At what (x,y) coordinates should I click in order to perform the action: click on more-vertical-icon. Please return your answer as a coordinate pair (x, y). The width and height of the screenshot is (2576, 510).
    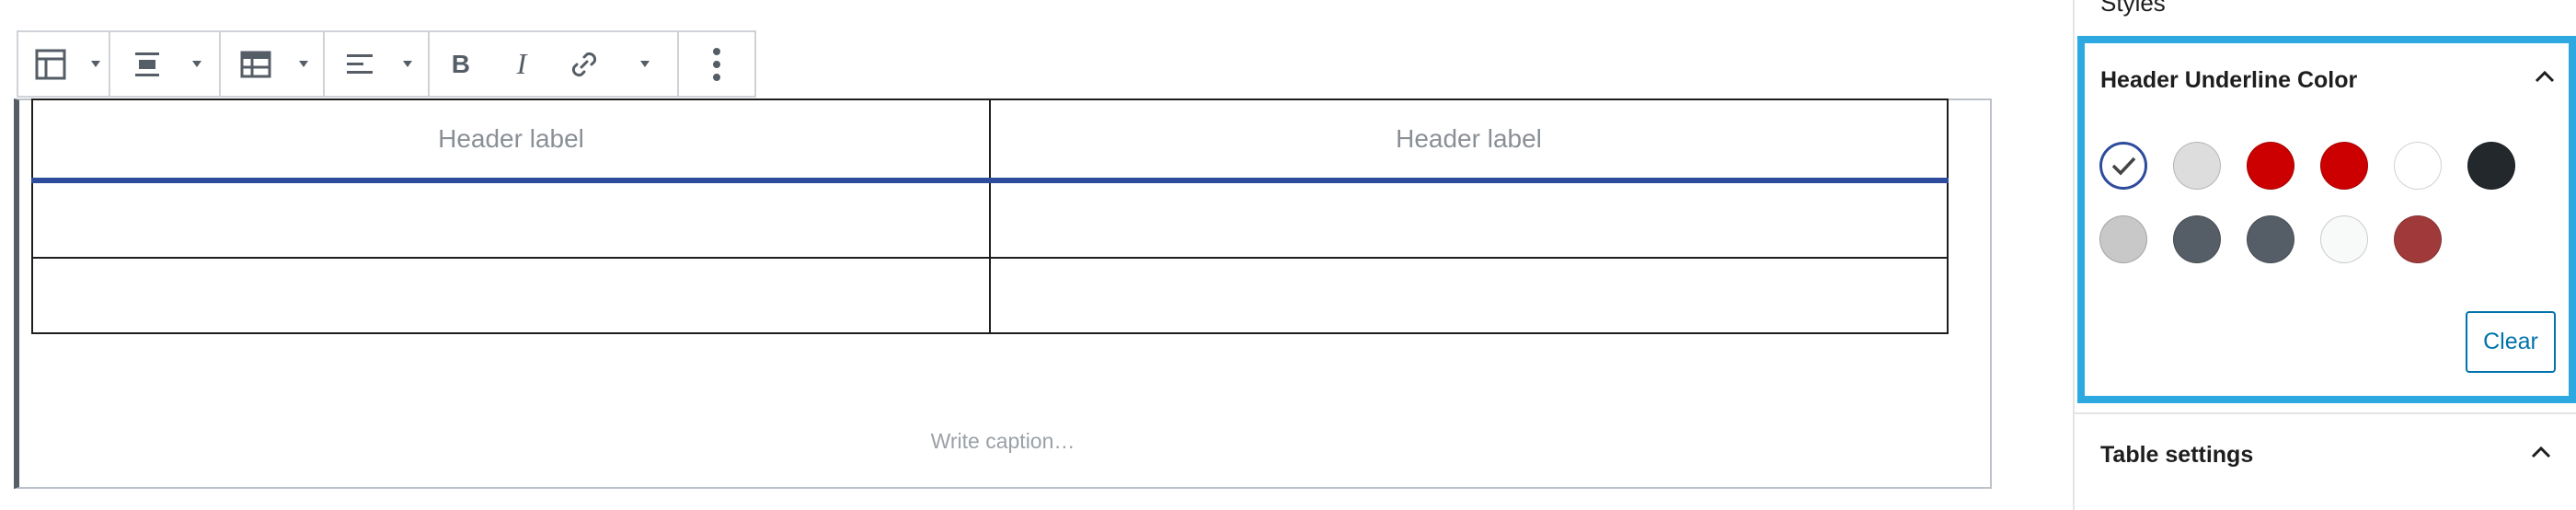
    Looking at the image, I should click on (716, 64).